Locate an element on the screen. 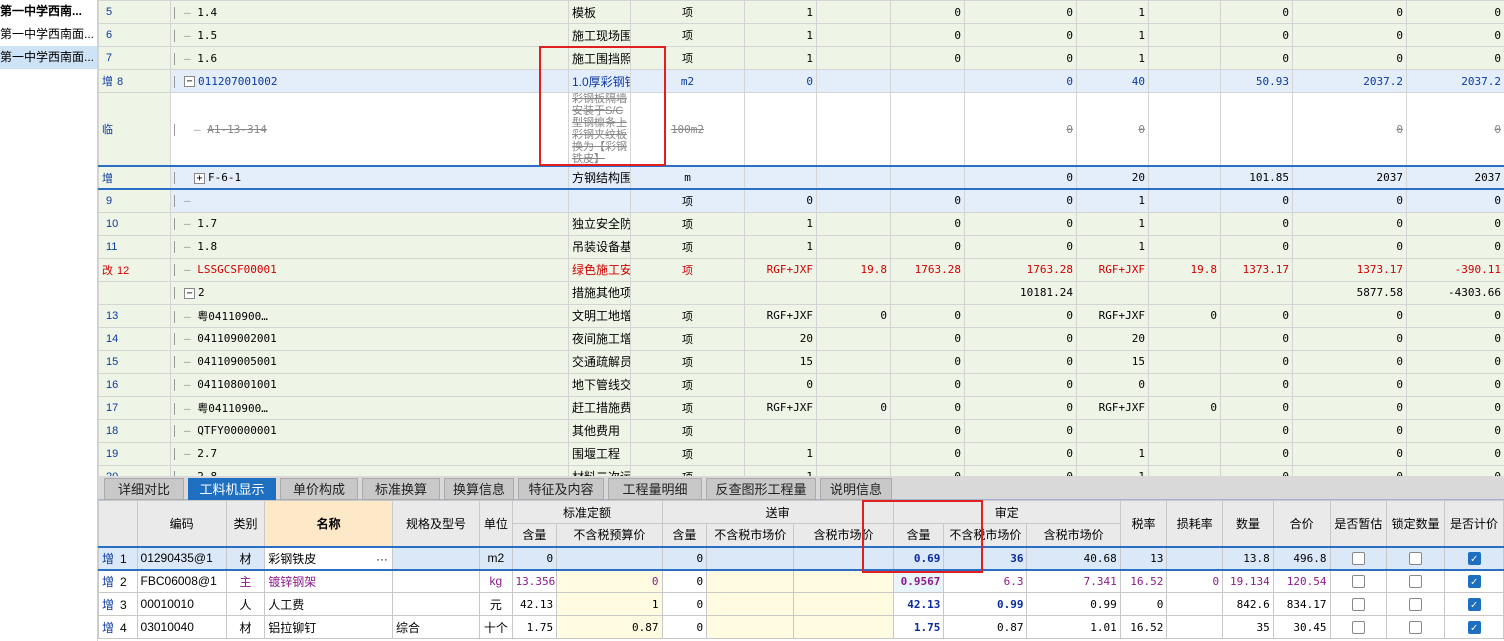  item-name: 文明工地增加费 is located at coordinates (599, 315).